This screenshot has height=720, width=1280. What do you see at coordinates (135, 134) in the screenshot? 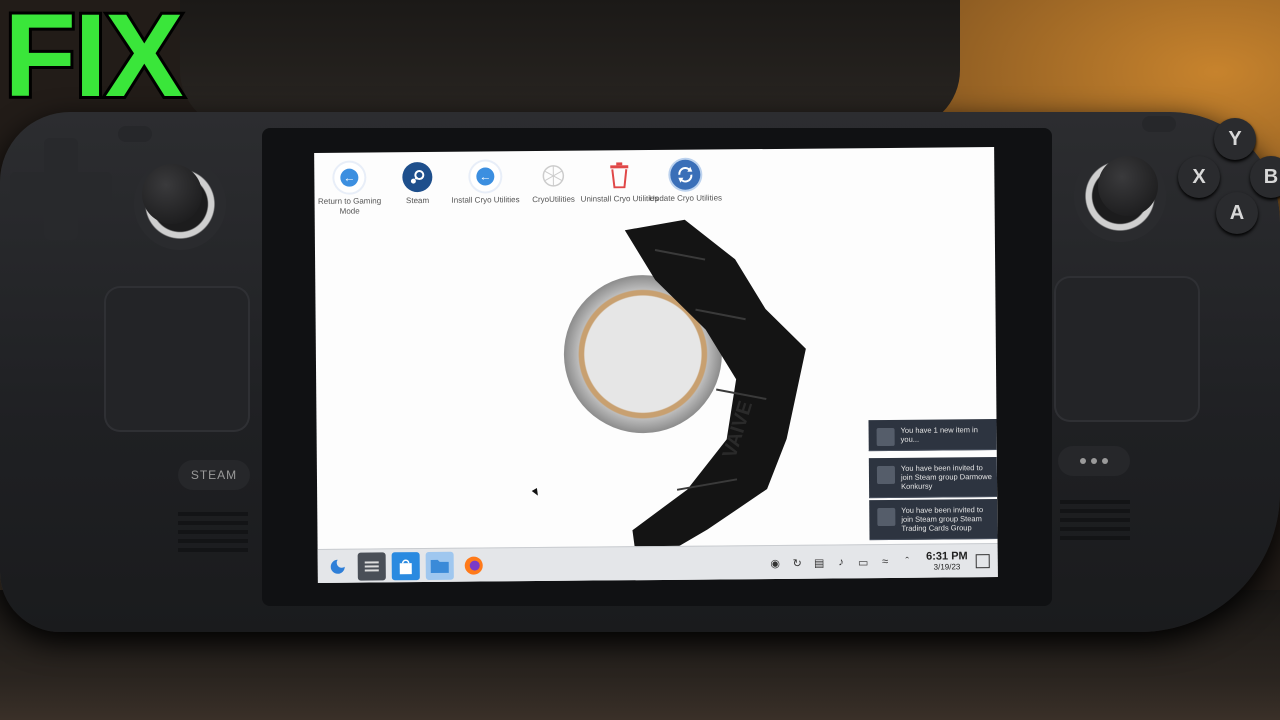
I see `view-button` at bounding box center [135, 134].